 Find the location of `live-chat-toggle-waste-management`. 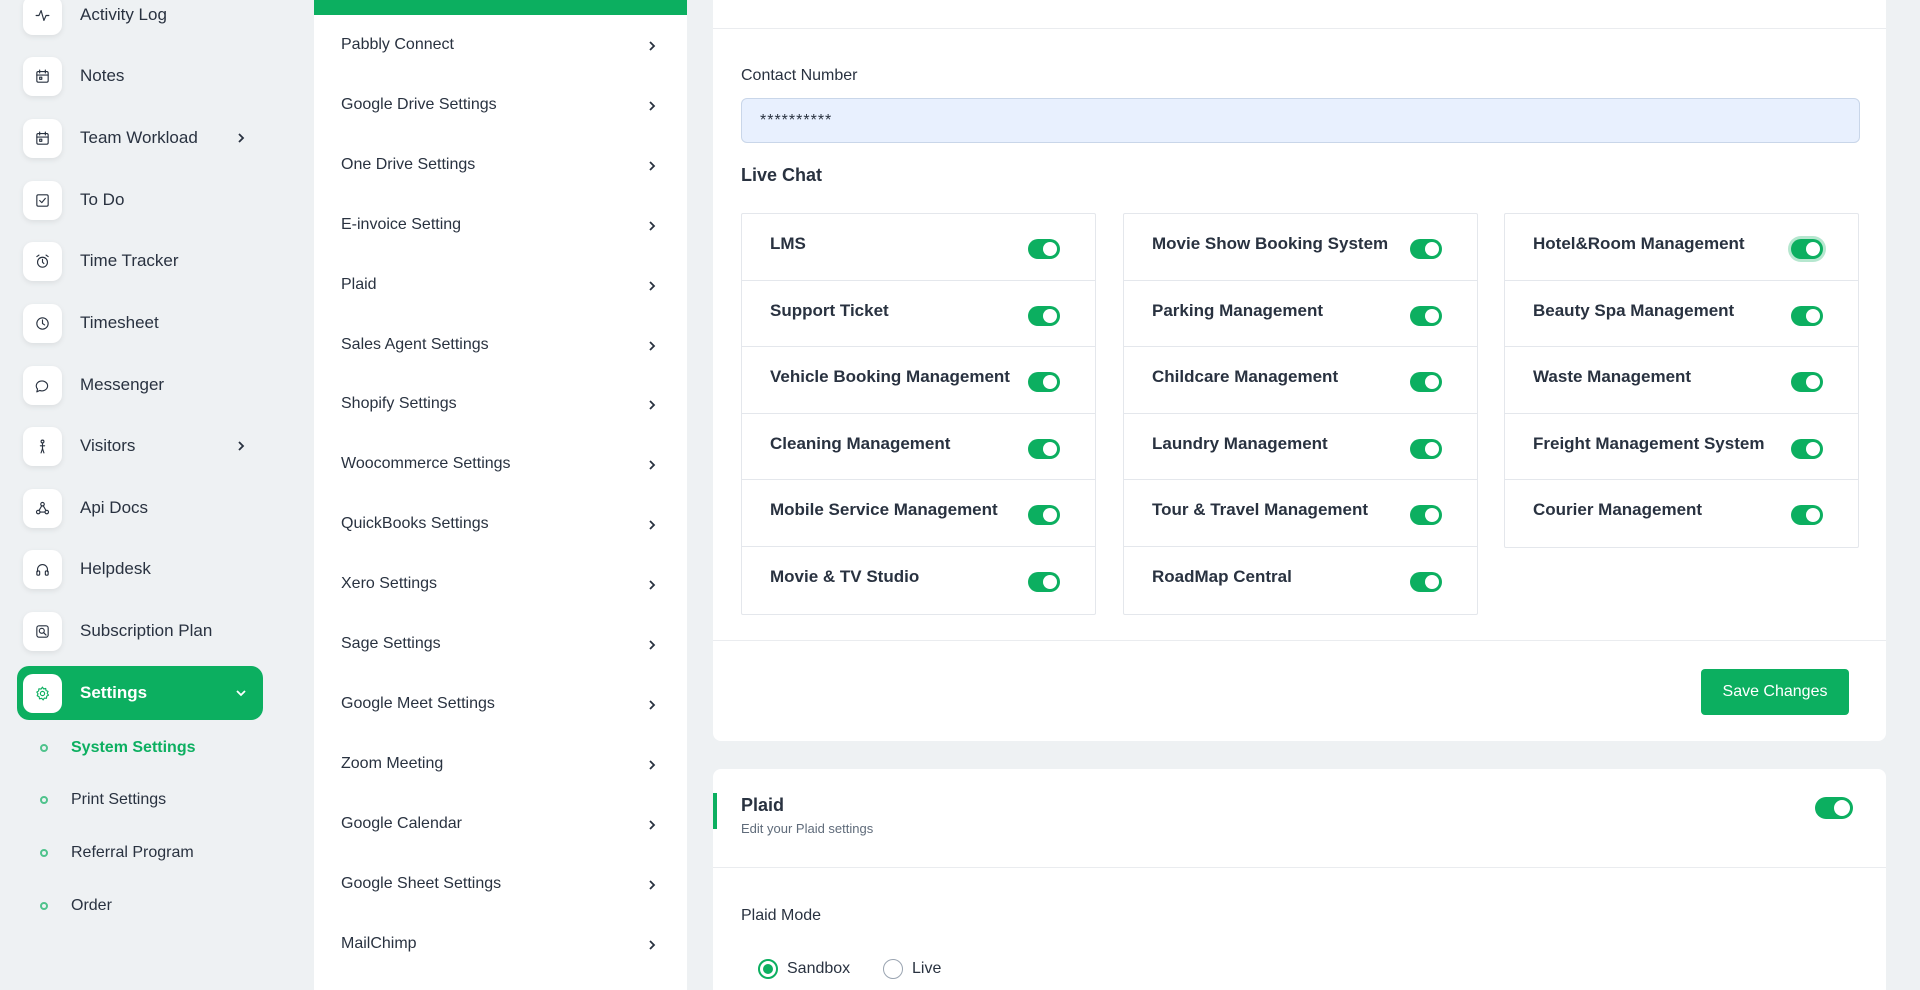

live-chat-toggle-waste-management is located at coordinates (1807, 382).